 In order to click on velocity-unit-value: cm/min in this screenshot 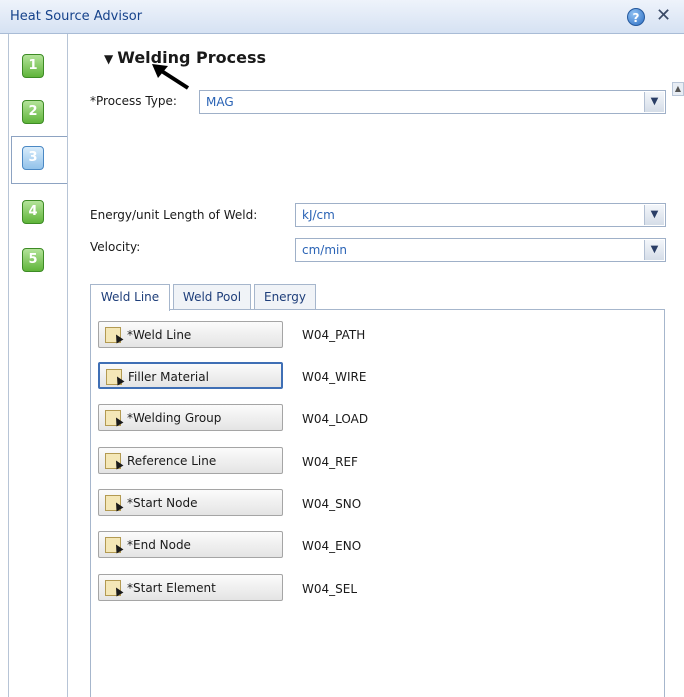, I will do `click(324, 250)`.